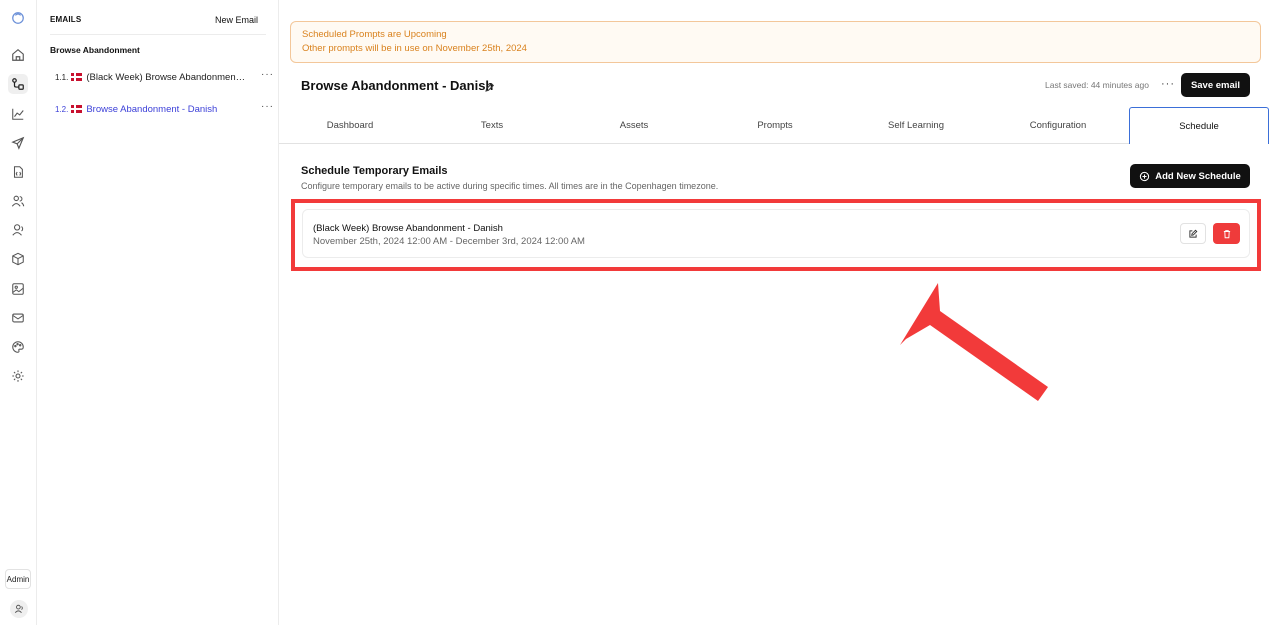 The width and height of the screenshot is (1269, 625). What do you see at coordinates (776, 235) in the screenshot?
I see `annotation-highlight-box` at bounding box center [776, 235].